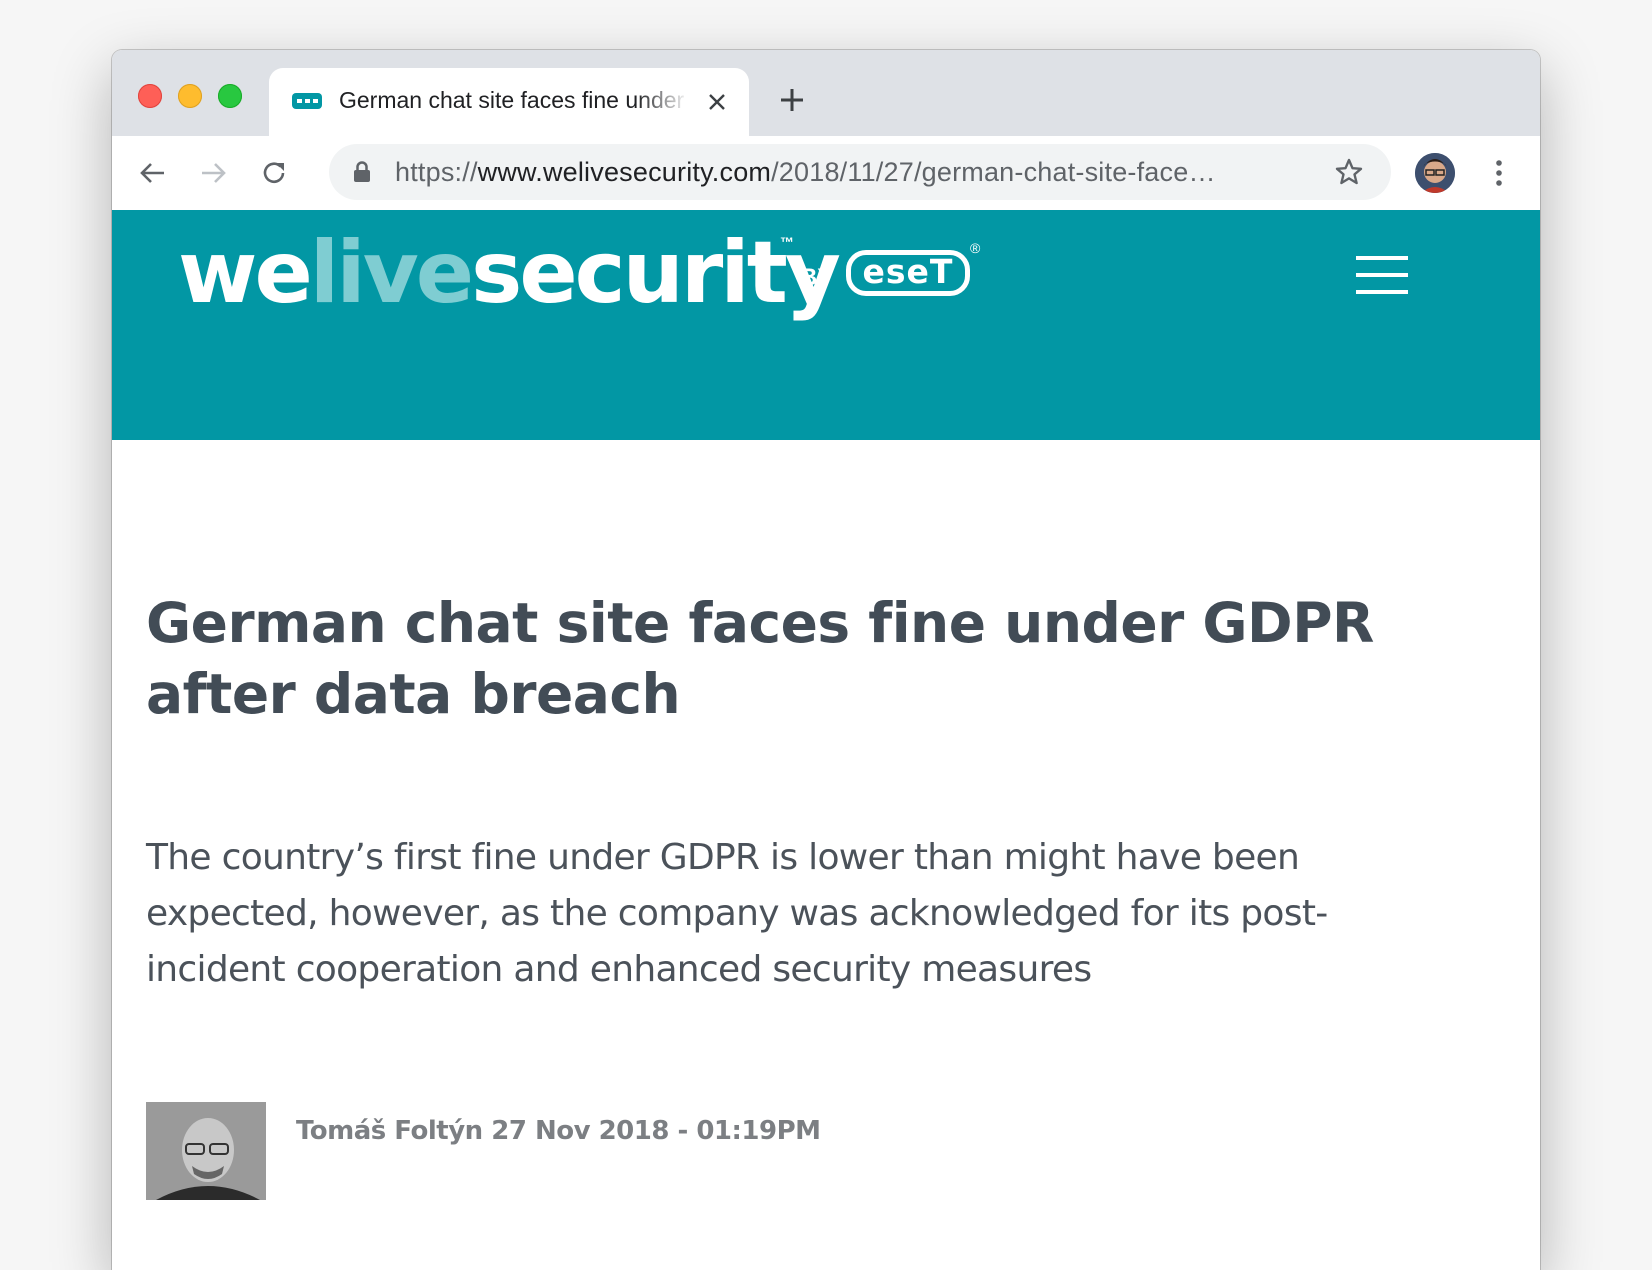  I want to click on hamburger-menu-icon, so click(1382, 275).